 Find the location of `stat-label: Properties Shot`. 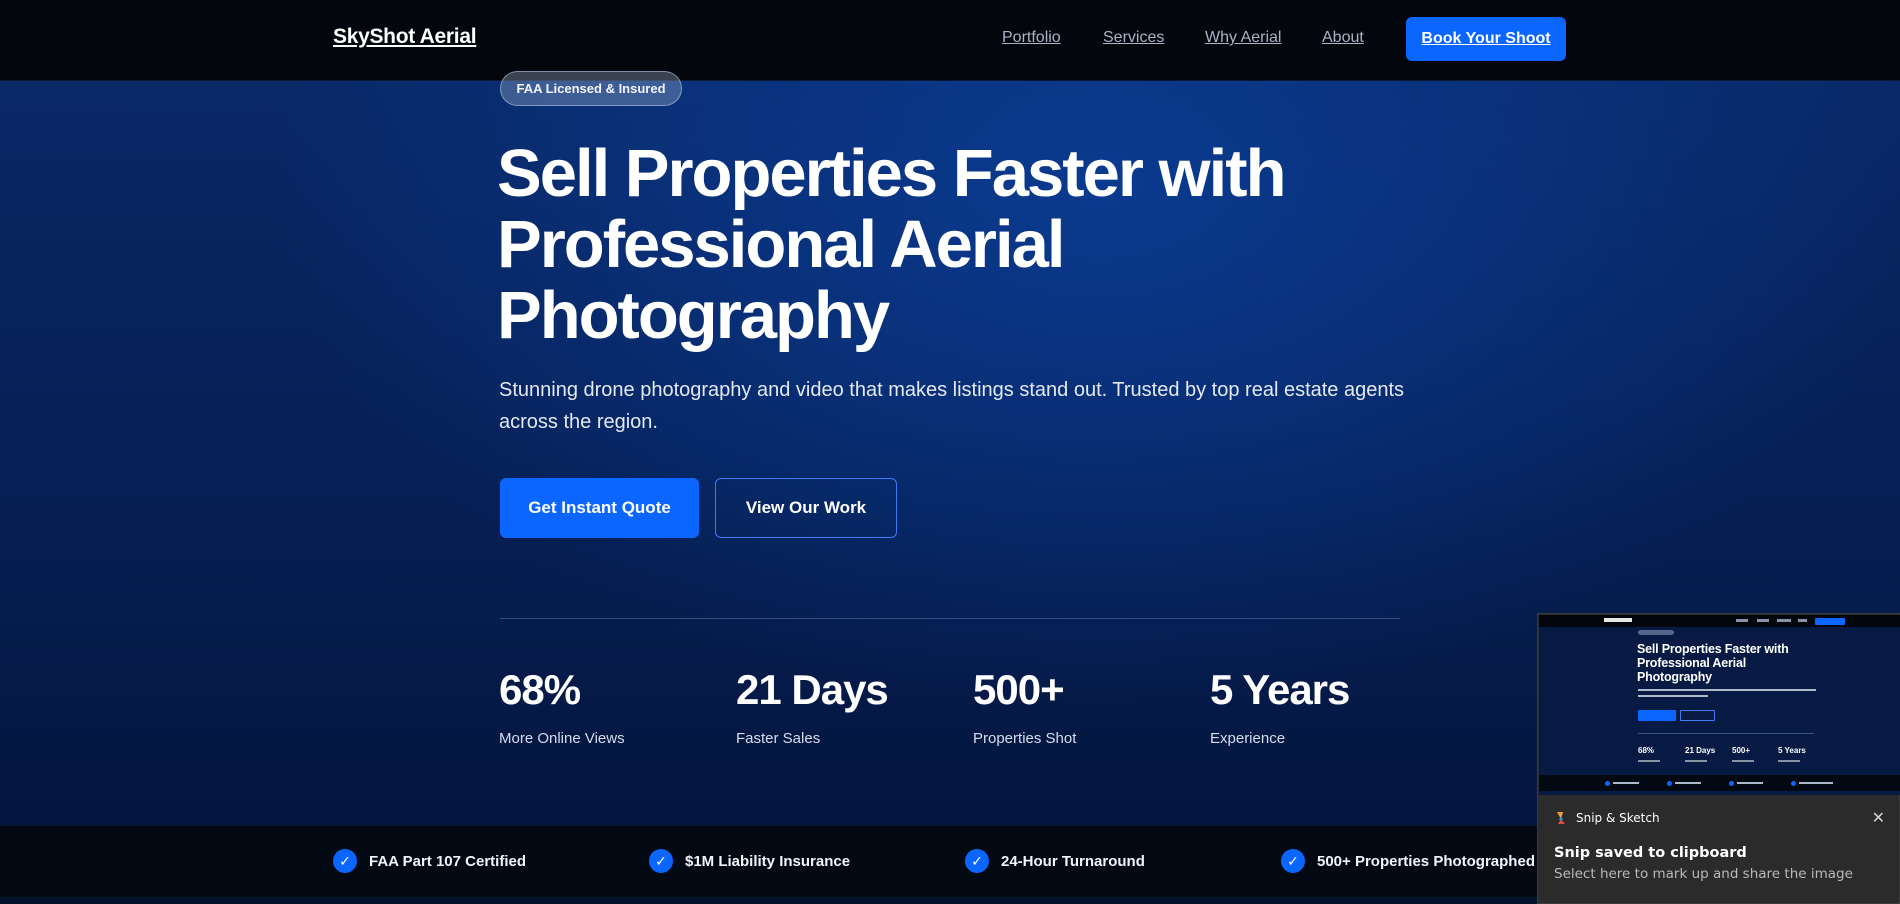

stat-label: Properties Shot is located at coordinates (1025, 738).